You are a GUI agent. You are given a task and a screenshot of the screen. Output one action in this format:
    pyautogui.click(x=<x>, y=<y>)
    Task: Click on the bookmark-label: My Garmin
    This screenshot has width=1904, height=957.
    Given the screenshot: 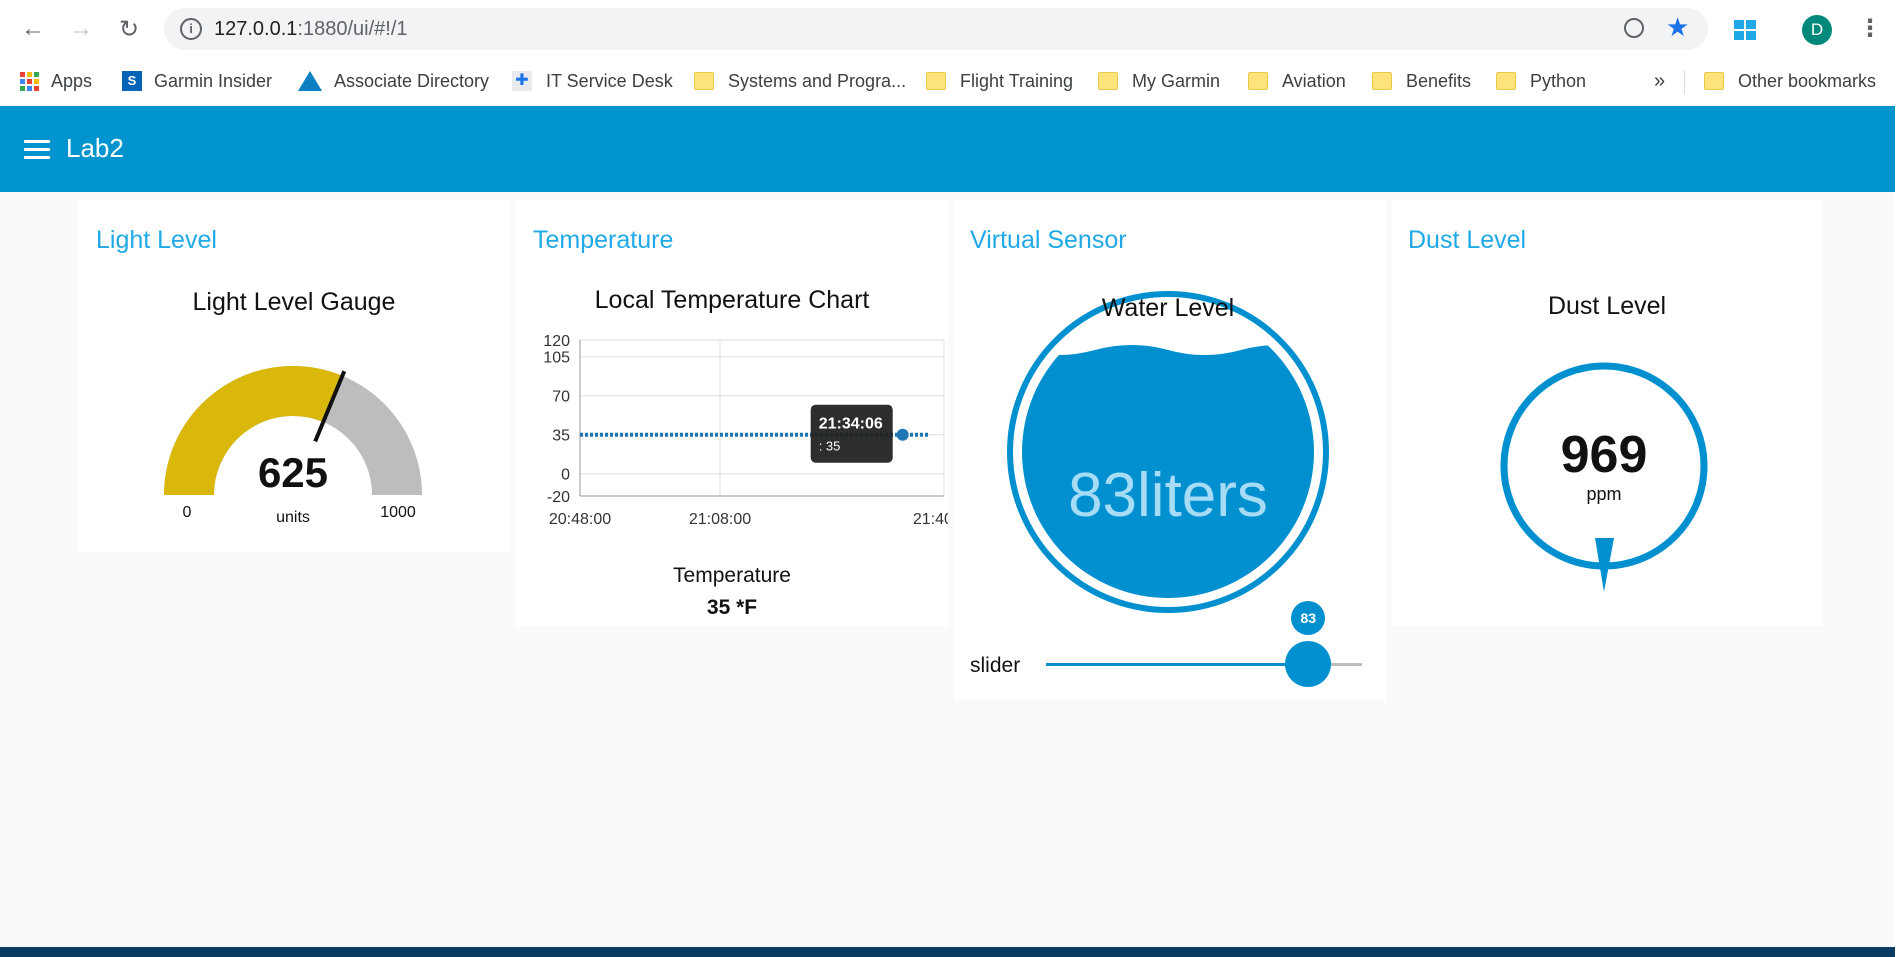 What is the action you would take?
    pyautogui.click(x=1176, y=80)
    